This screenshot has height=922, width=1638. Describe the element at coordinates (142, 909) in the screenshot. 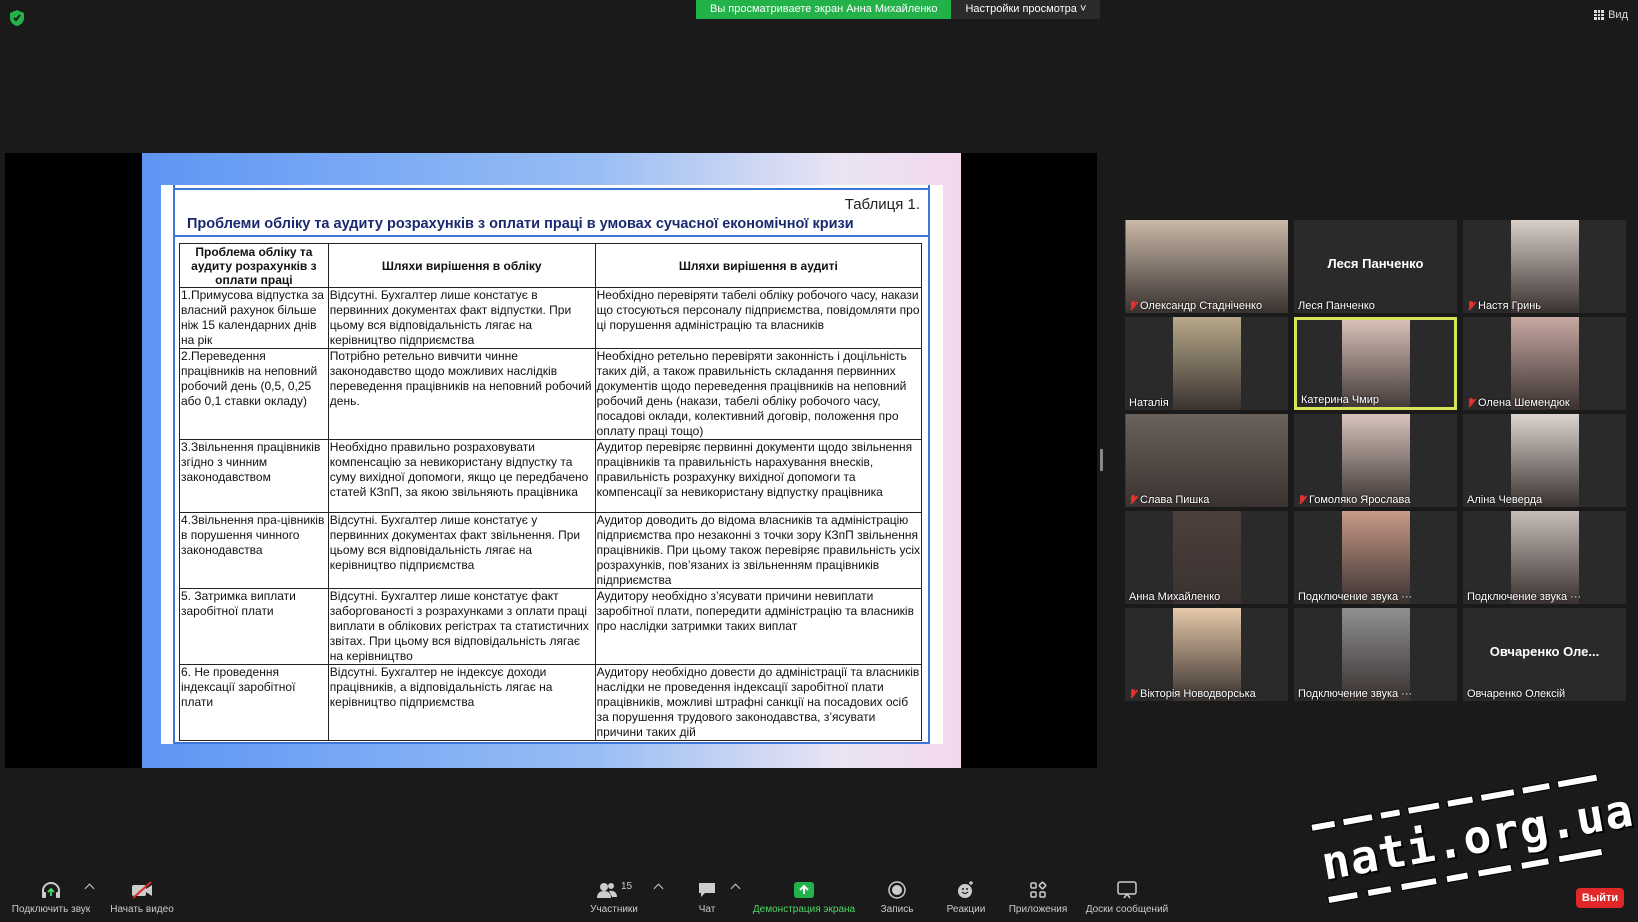

I see `start-video-label: Начать видео` at that location.